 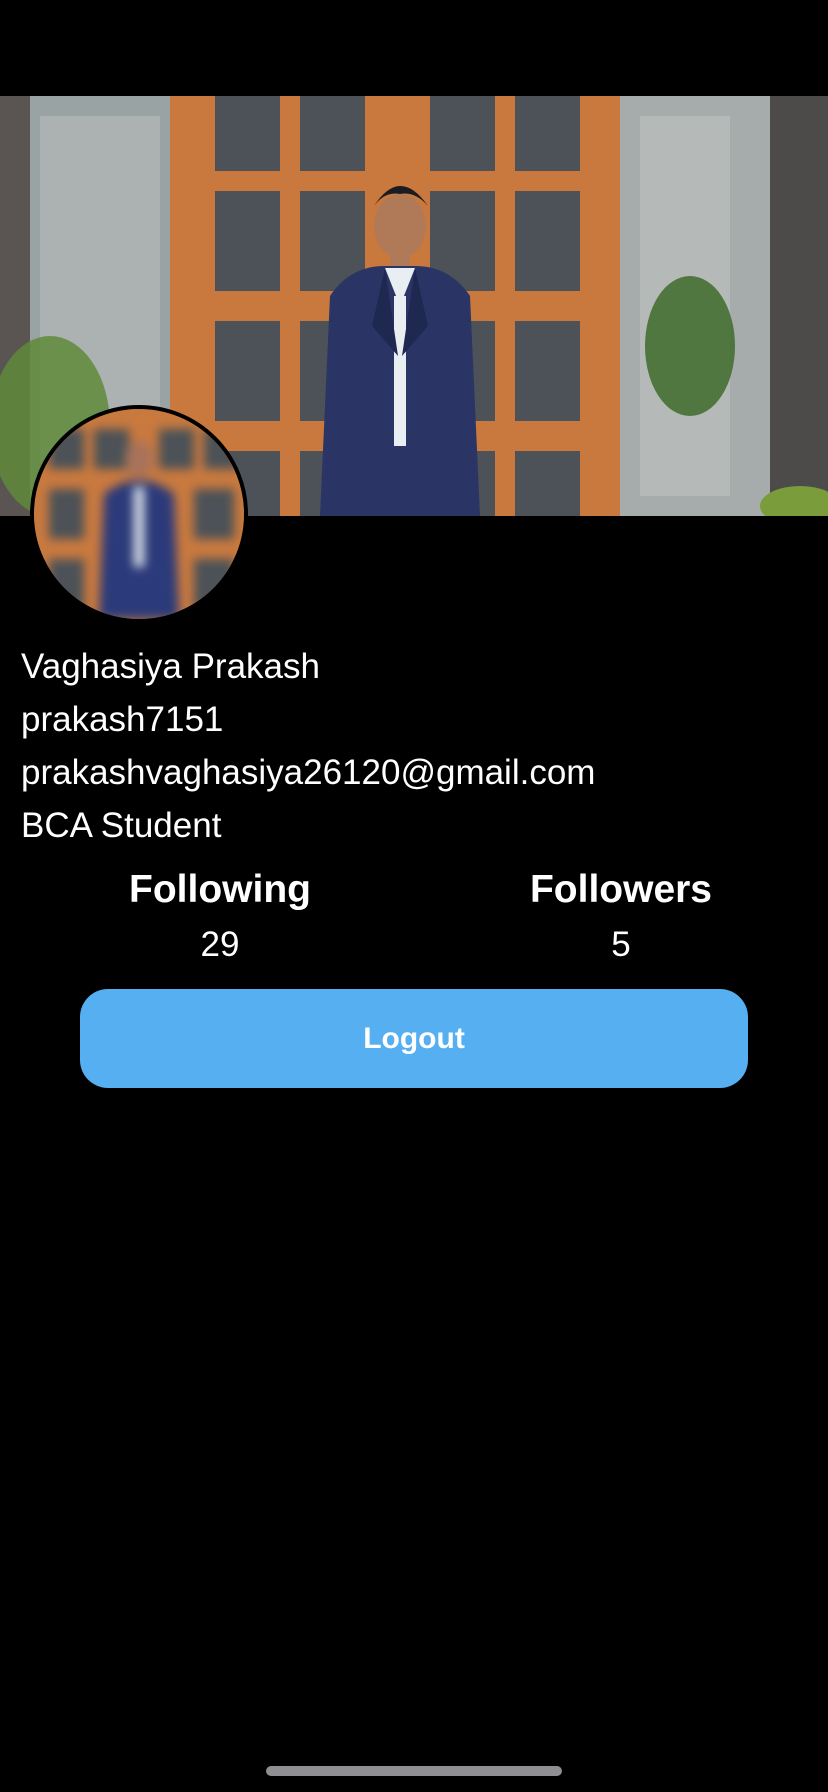 What do you see at coordinates (621, 917) in the screenshot?
I see `followers-stat: Followers 5` at bounding box center [621, 917].